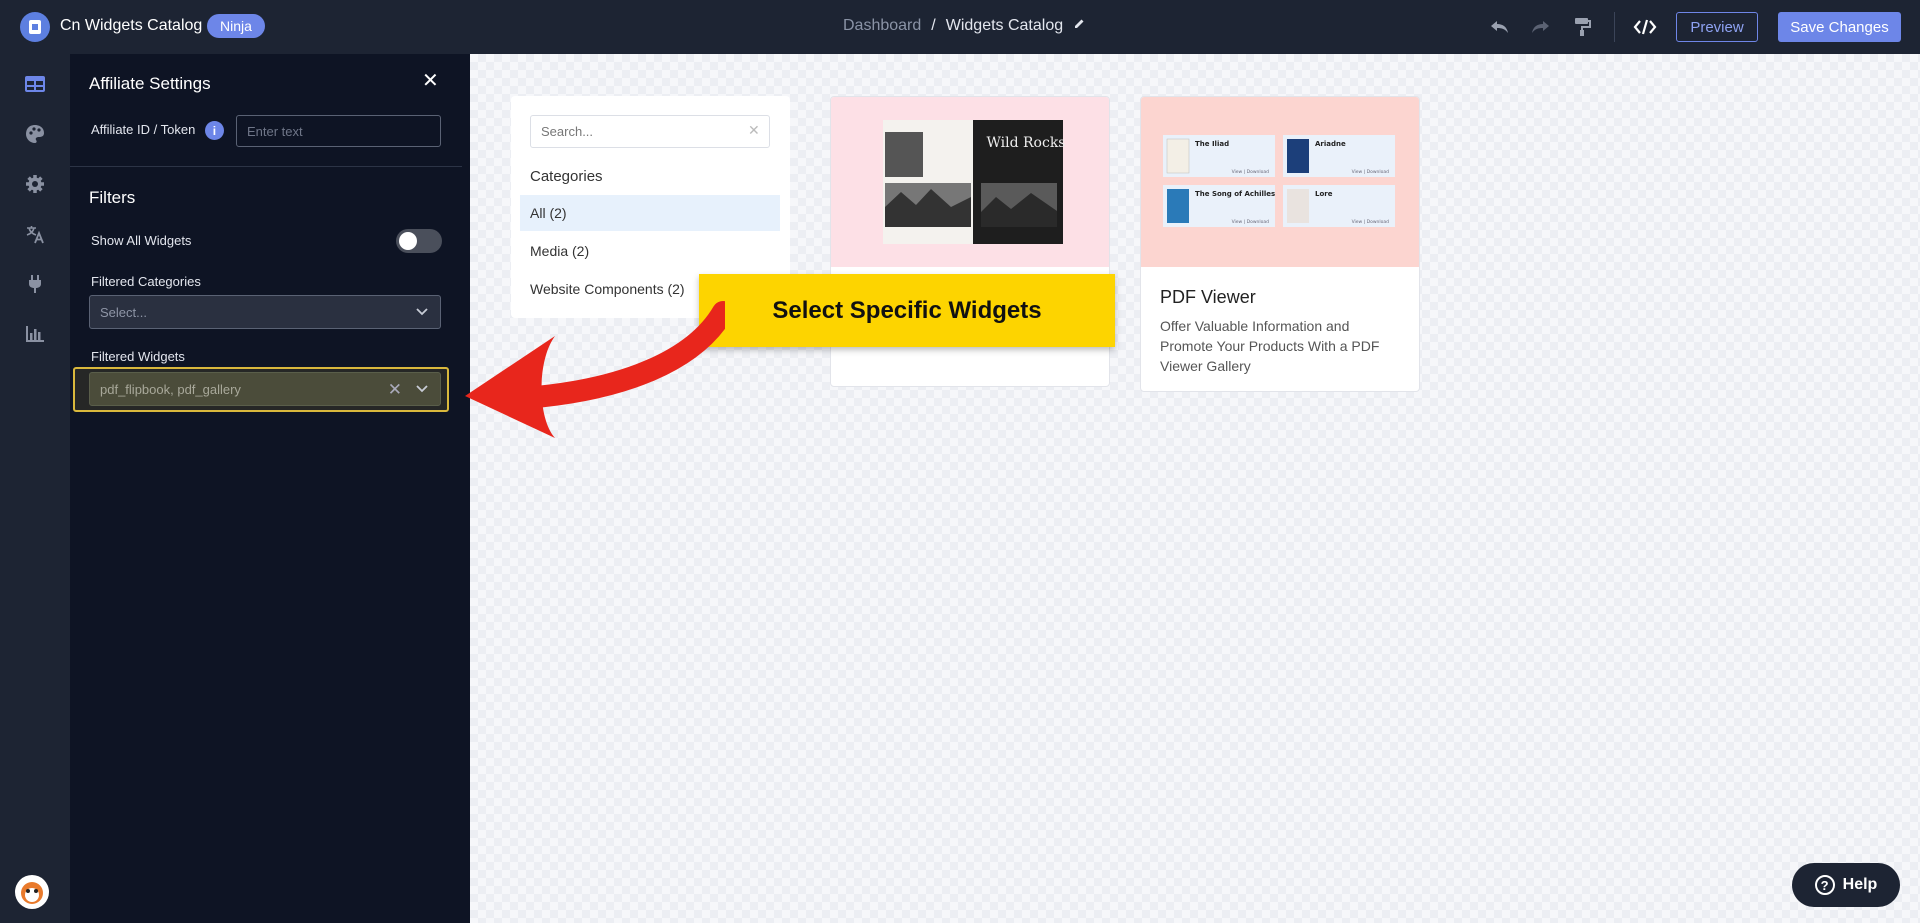  Describe the element at coordinates (35, 184) in the screenshot. I see `gear-icon` at that location.